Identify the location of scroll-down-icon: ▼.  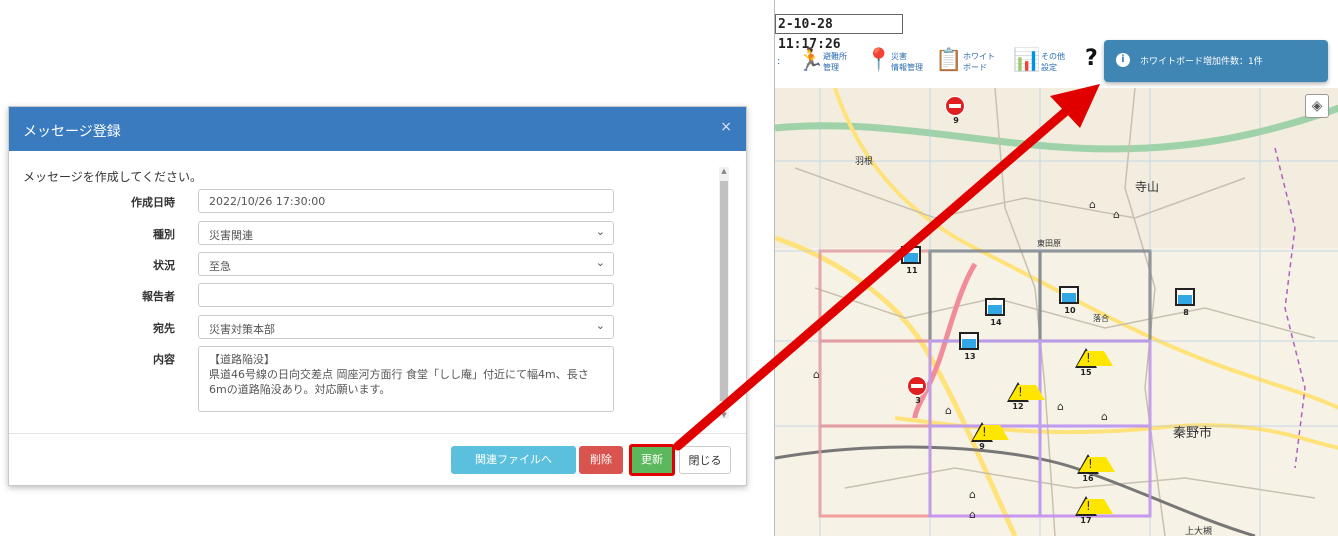
(724, 415).